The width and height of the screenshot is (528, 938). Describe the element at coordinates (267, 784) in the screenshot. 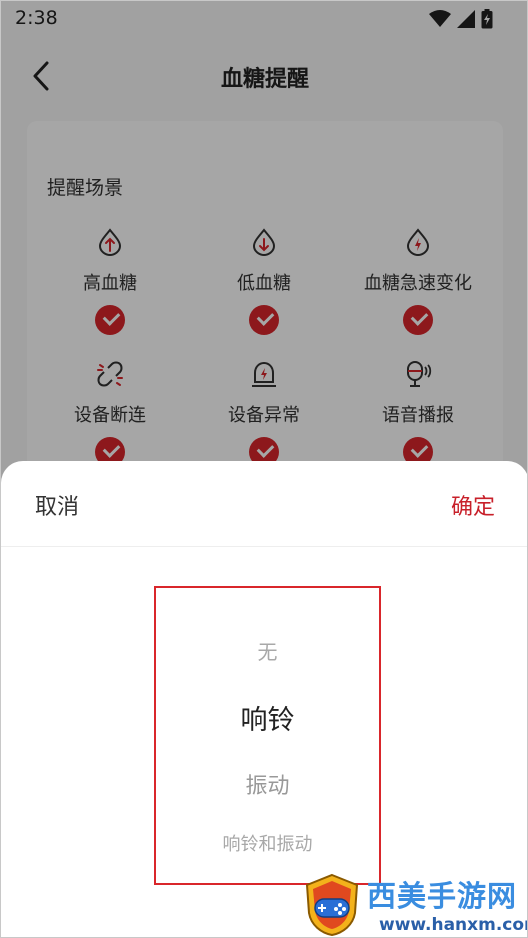

I see `picker-item: 振动` at that location.